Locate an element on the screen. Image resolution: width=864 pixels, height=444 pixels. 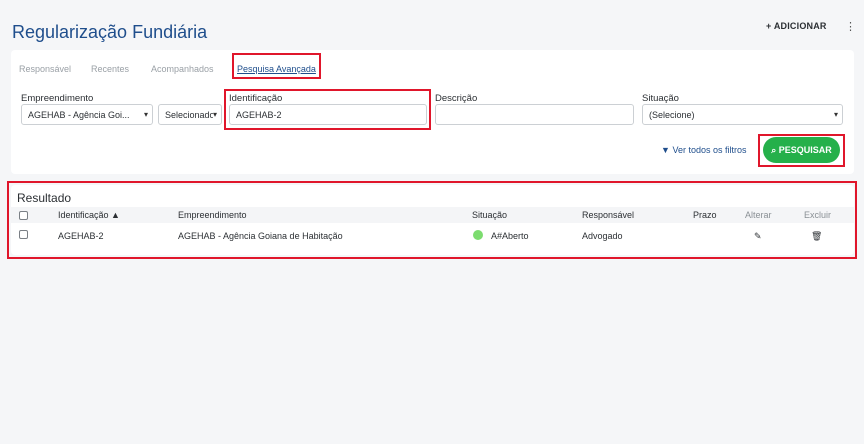
see-all-filters-link: ▼ Ver todos os filtros is located at coordinates (703, 150).